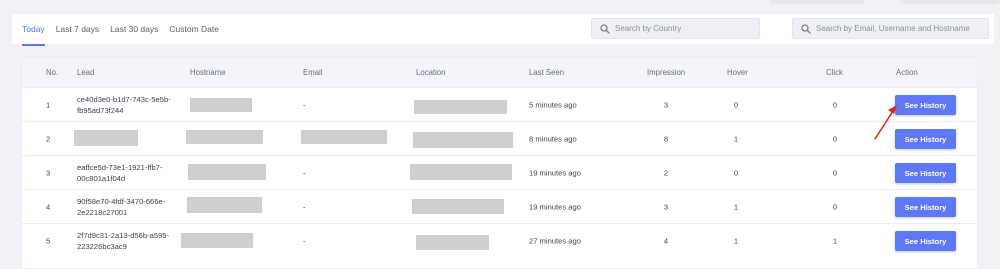 The width and height of the screenshot is (1000, 269). I want to click on email-search, so click(890, 28).